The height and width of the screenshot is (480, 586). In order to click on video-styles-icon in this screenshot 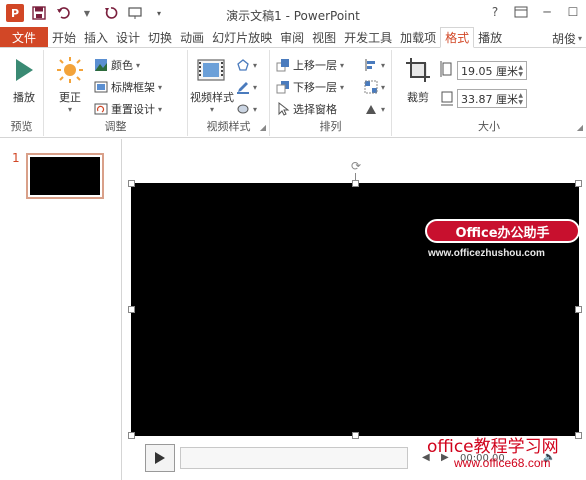, I will do `click(212, 70)`.